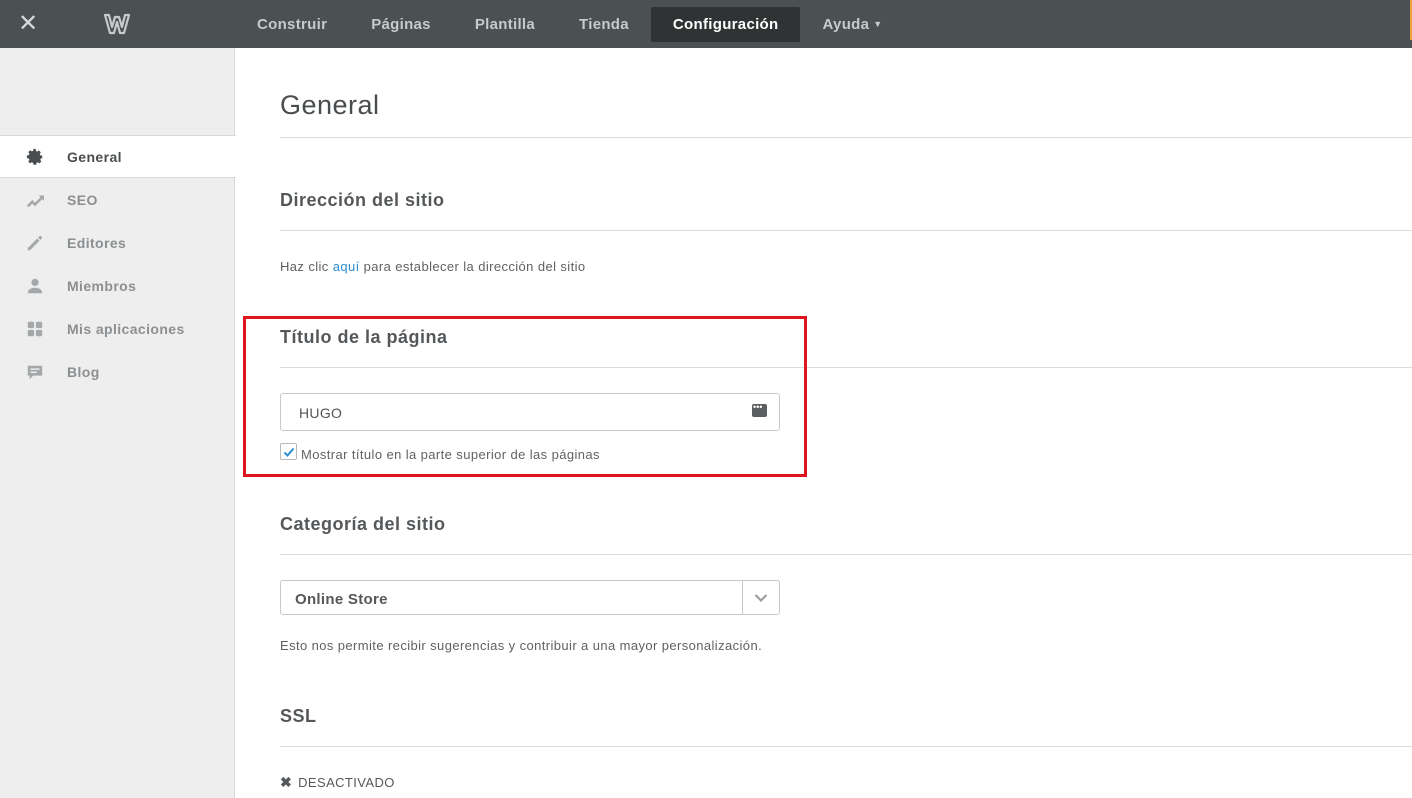 Image resolution: width=1412 pixels, height=798 pixels. What do you see at coordinates (35, 286) in the screenshot?
I see `person-icon` at bounding box center [35, 286].